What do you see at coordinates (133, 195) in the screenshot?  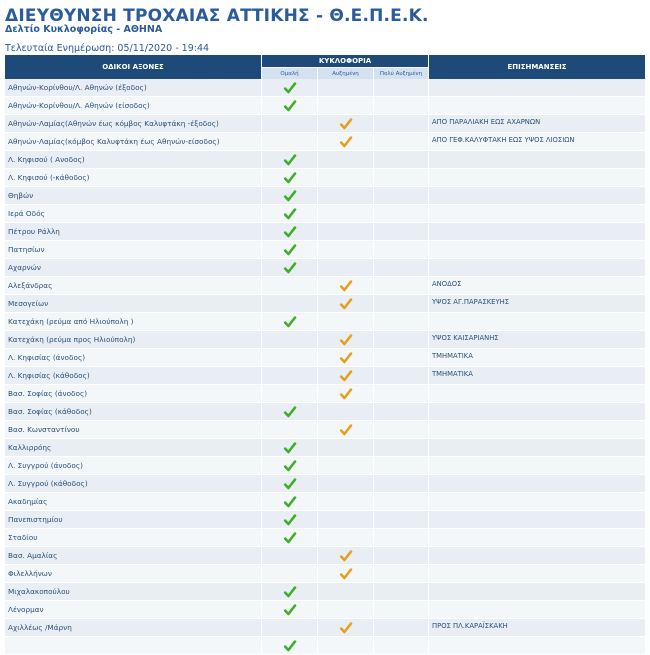 I see `road-name: Θηβών` at bounding box center [133, 195].